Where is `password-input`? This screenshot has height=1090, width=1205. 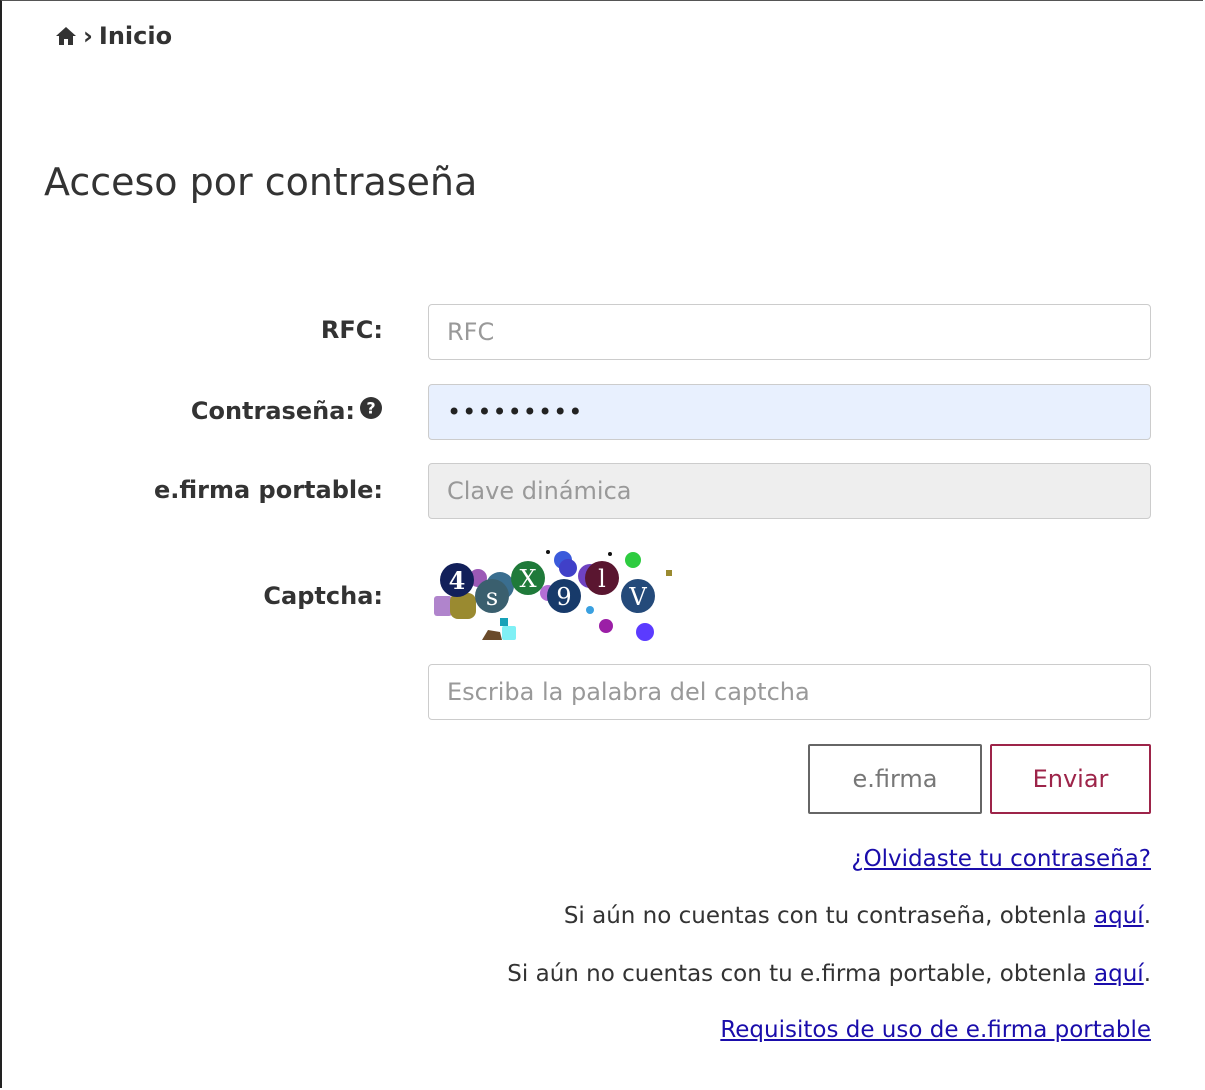
password-input is located at coordinates (789, 412).